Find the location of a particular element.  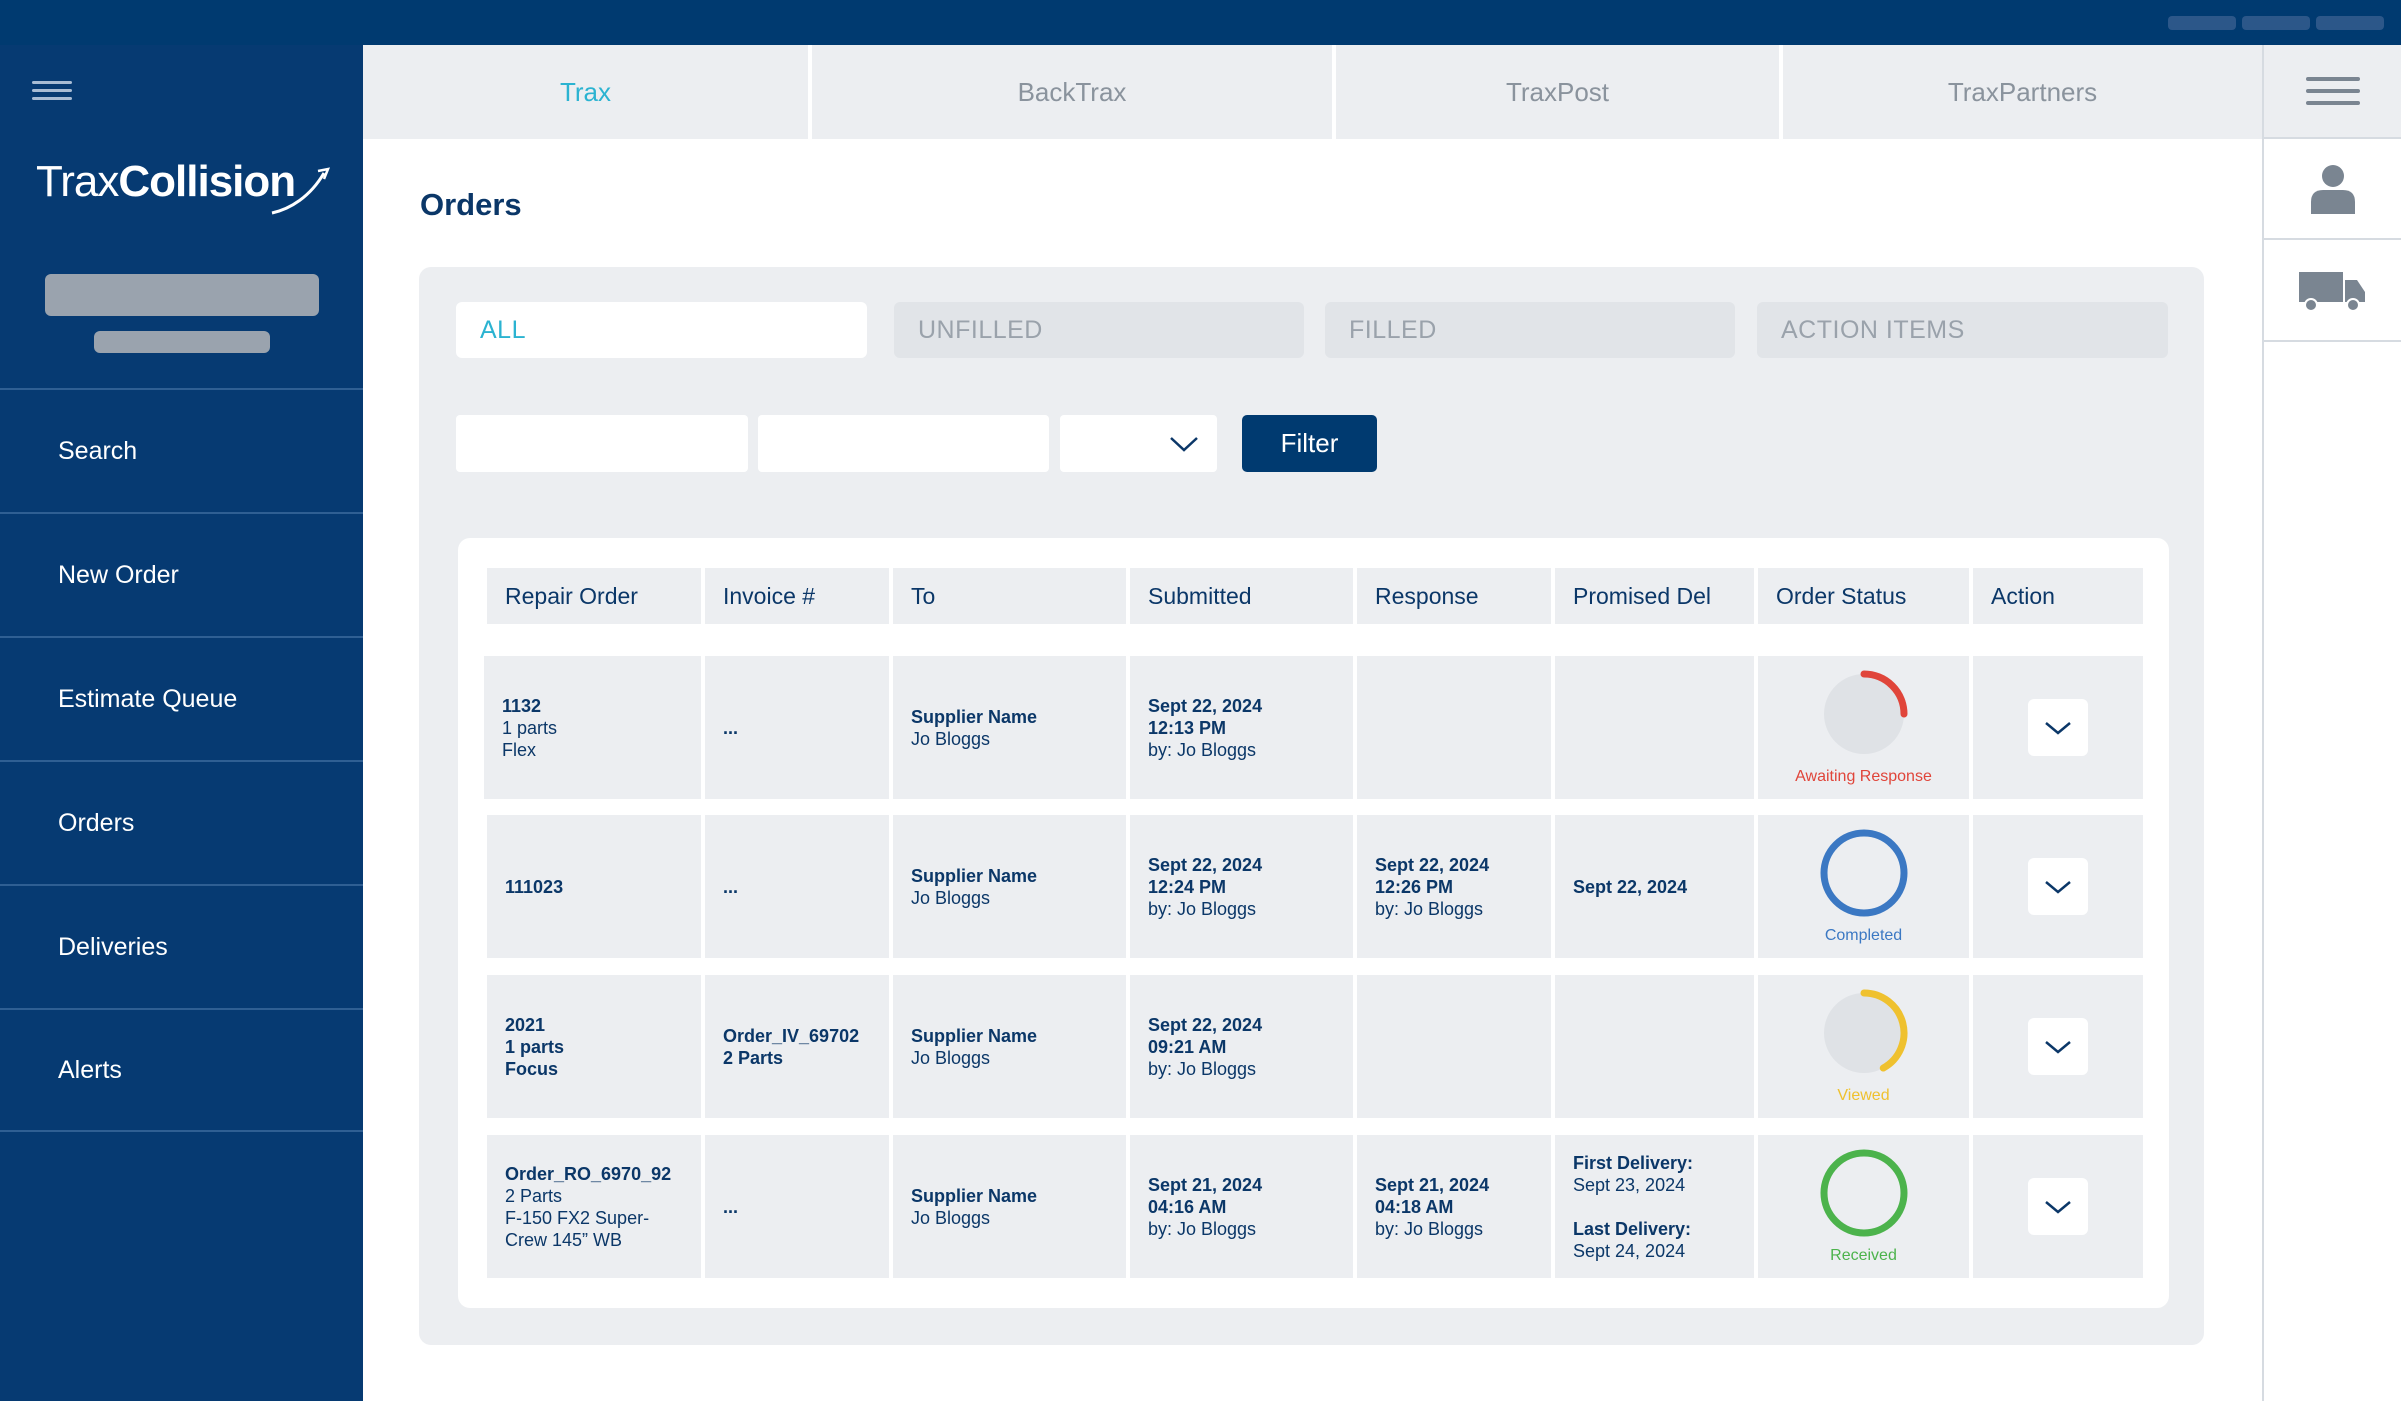

col-header-submitted: Submitted is located at coordinates (1241, 596).